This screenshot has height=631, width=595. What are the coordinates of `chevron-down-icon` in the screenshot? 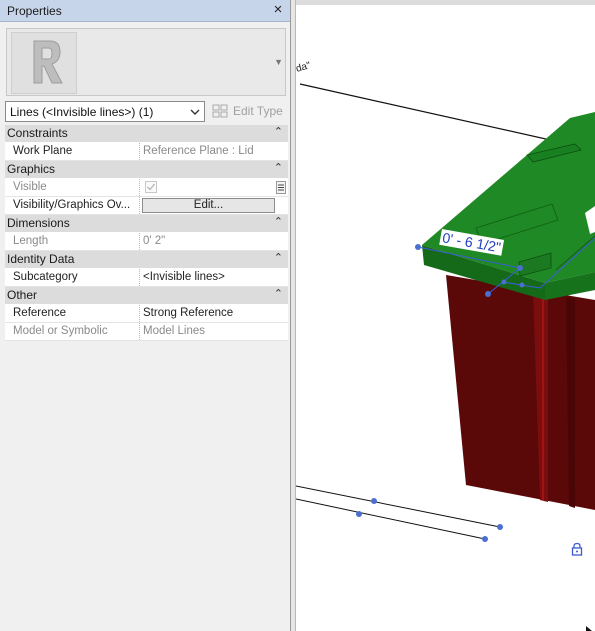 It's located at (195, 112).